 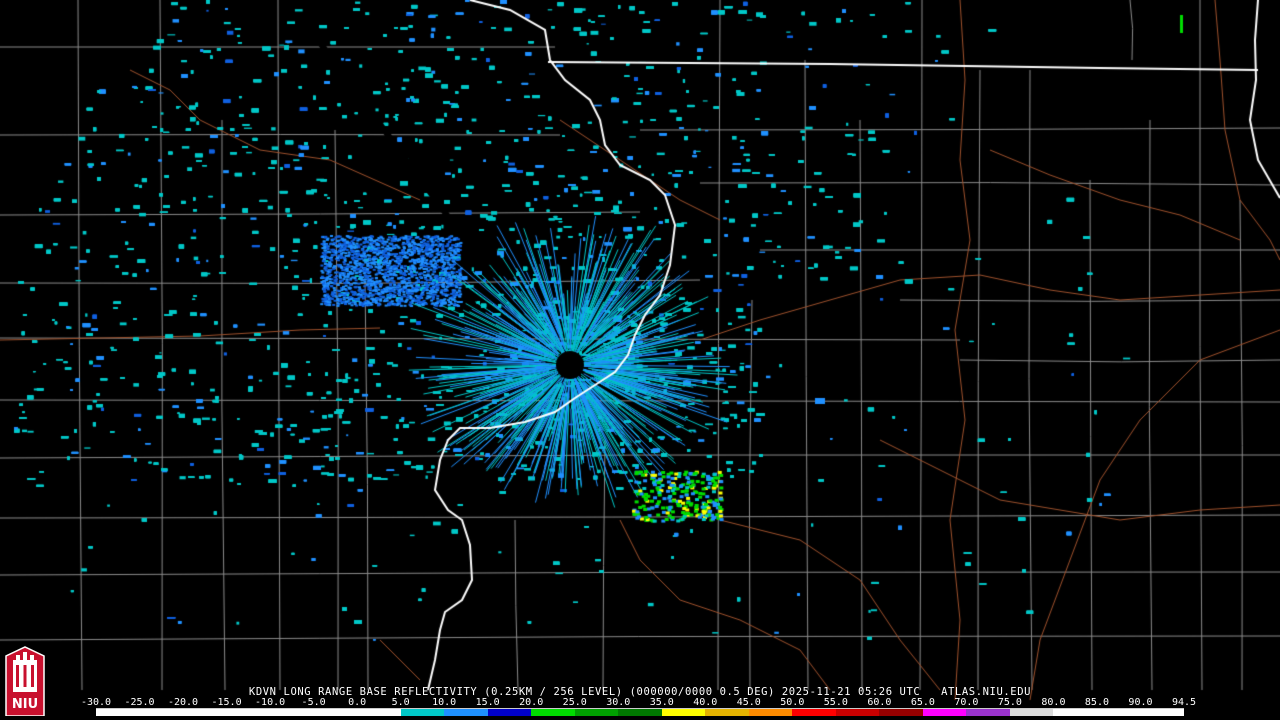 What do you see at coordinates (835, 702) in the screenshot?
I see `colorbar-tick-label: 55.0` at bounding box center [835, 702].